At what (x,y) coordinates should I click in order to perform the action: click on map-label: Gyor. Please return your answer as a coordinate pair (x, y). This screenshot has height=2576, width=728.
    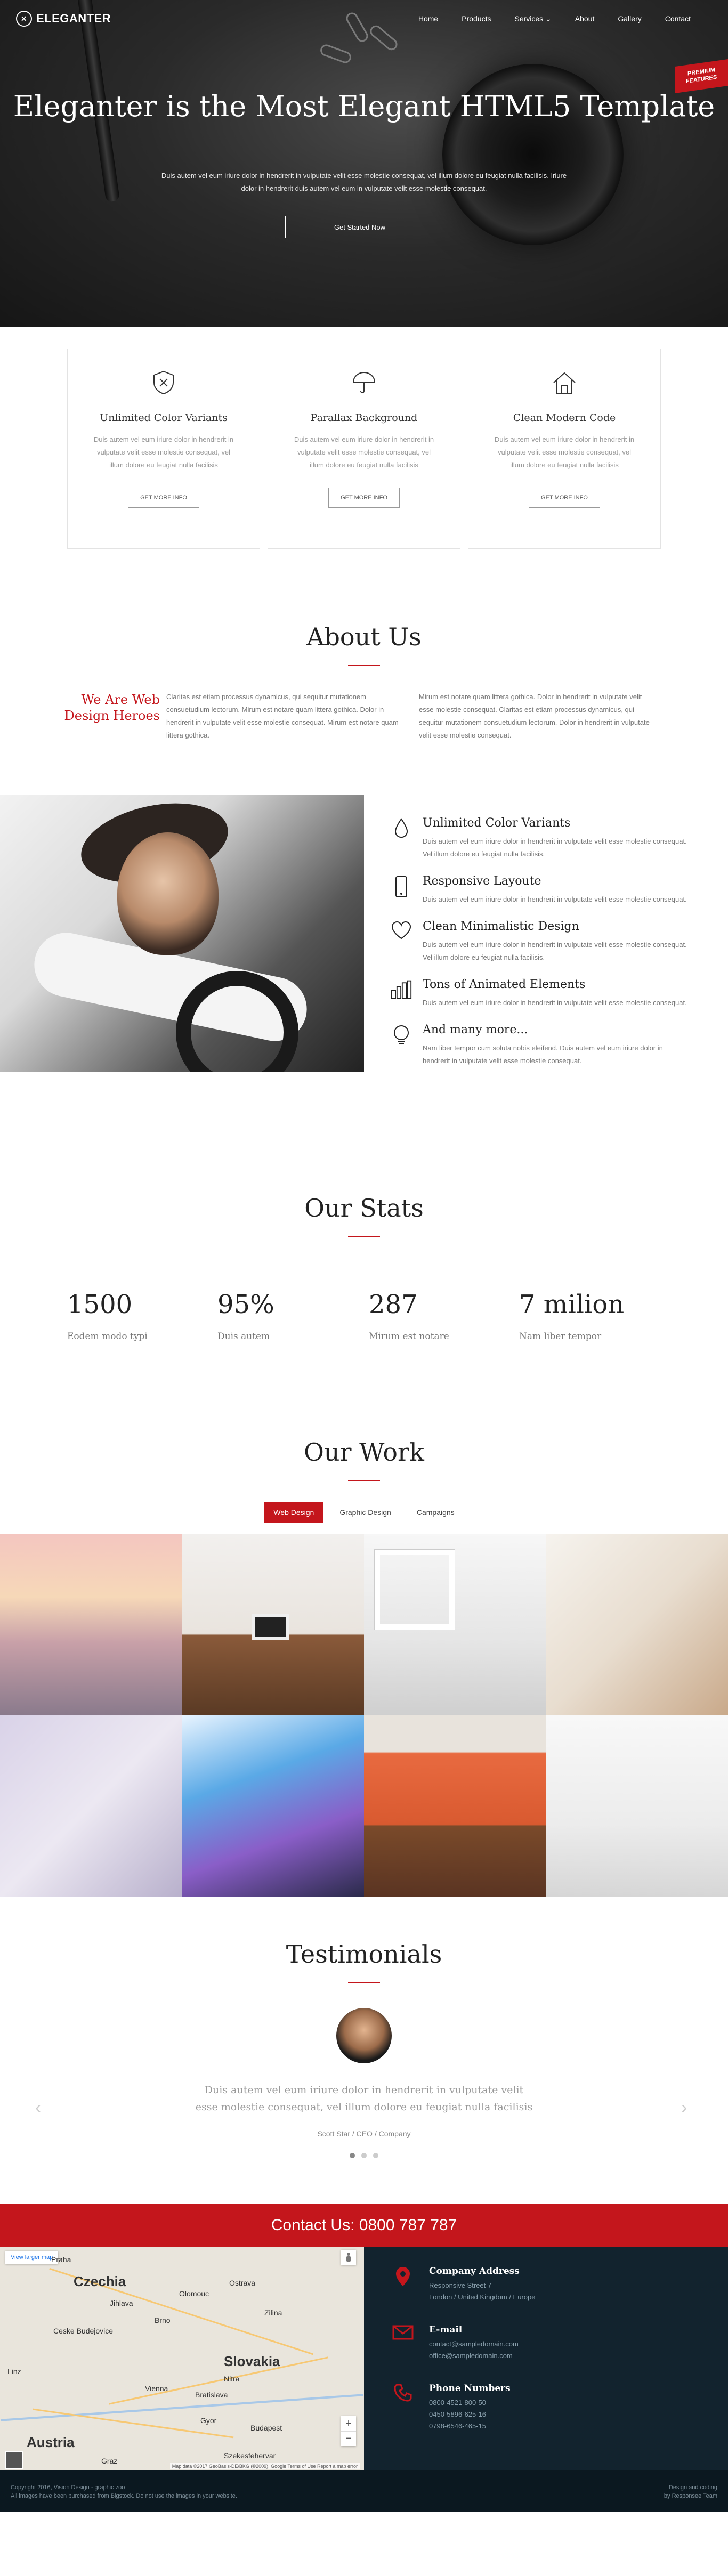
    Looking at the image, I should click on (208, 2420).